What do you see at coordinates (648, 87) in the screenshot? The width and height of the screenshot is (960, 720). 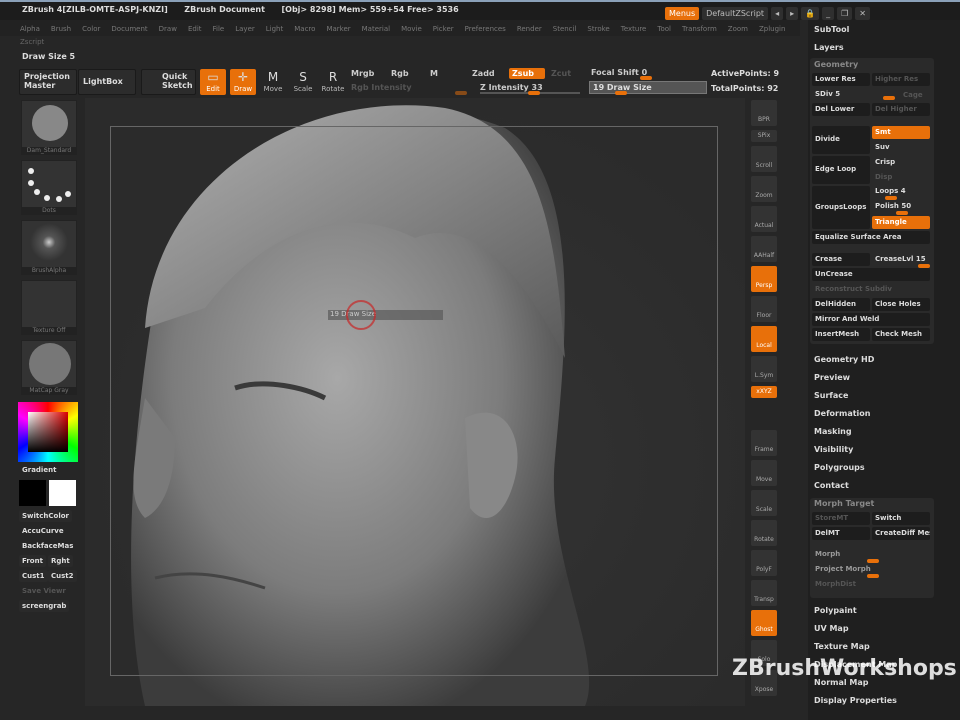 I see `draw-size-slider: 19 Draw Size` at bounding box center [648, 87].